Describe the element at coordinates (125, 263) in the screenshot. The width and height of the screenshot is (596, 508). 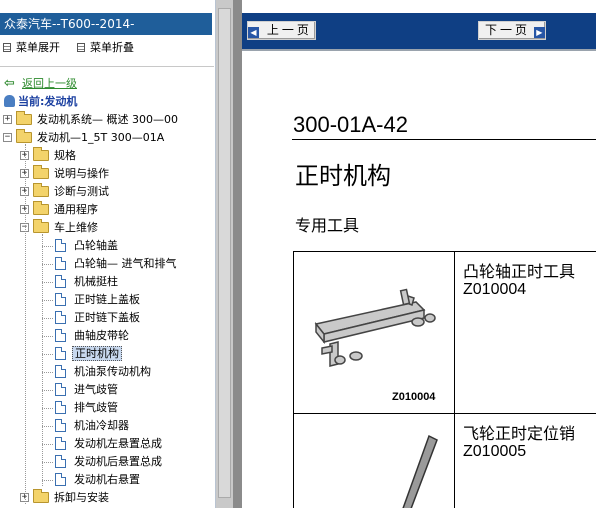
I see `tree-item-label: 凸轮轴— 进气和排气` at that location.